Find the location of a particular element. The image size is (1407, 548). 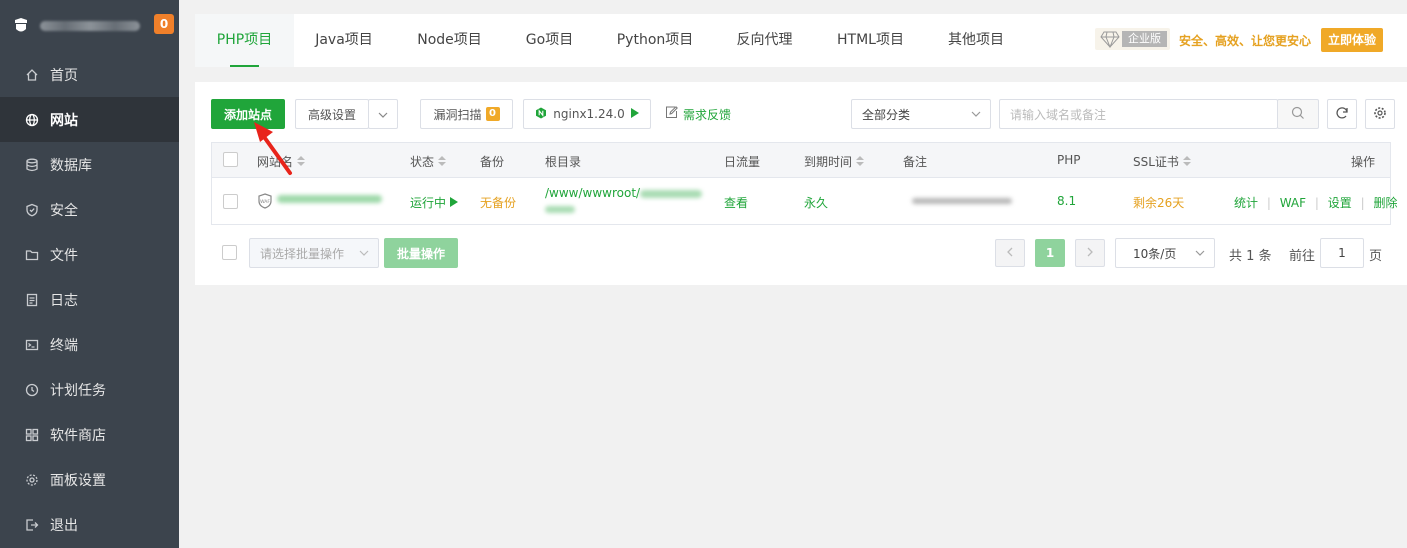

chevron-right-icon is located at coordinates (1090, 253).